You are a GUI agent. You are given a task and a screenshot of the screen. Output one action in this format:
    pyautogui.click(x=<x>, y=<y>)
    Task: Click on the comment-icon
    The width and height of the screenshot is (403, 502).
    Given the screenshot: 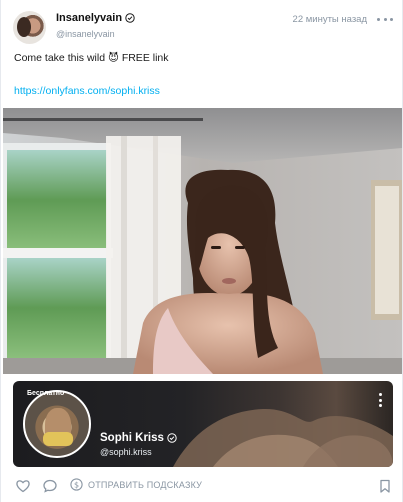 What is the action you would take?
    pyautogui.click(x=50, y=486)
    